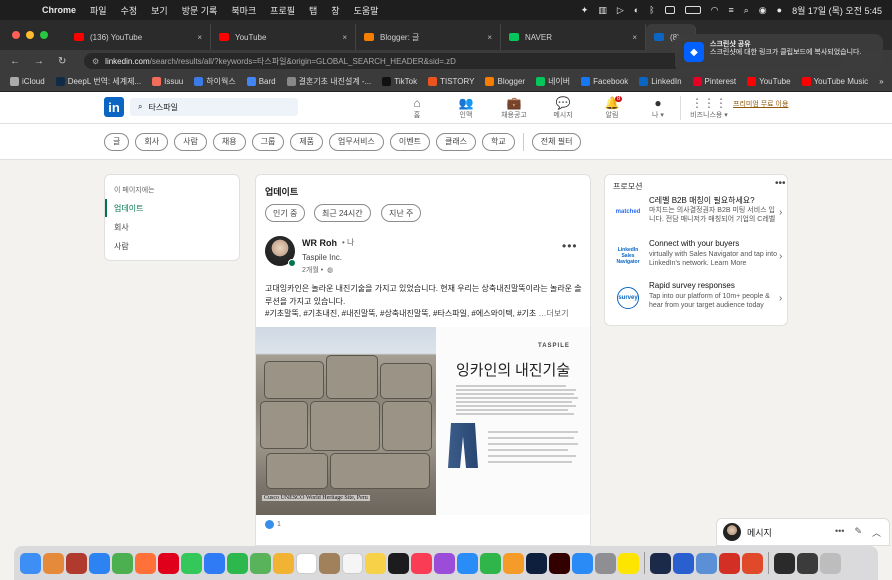 Image resolution: width=892 pixels, height=580 pixels. Describe the element at coordinates (660, 81) in the screenshot. I see `bookmark-item: LinkedIn` at that location.